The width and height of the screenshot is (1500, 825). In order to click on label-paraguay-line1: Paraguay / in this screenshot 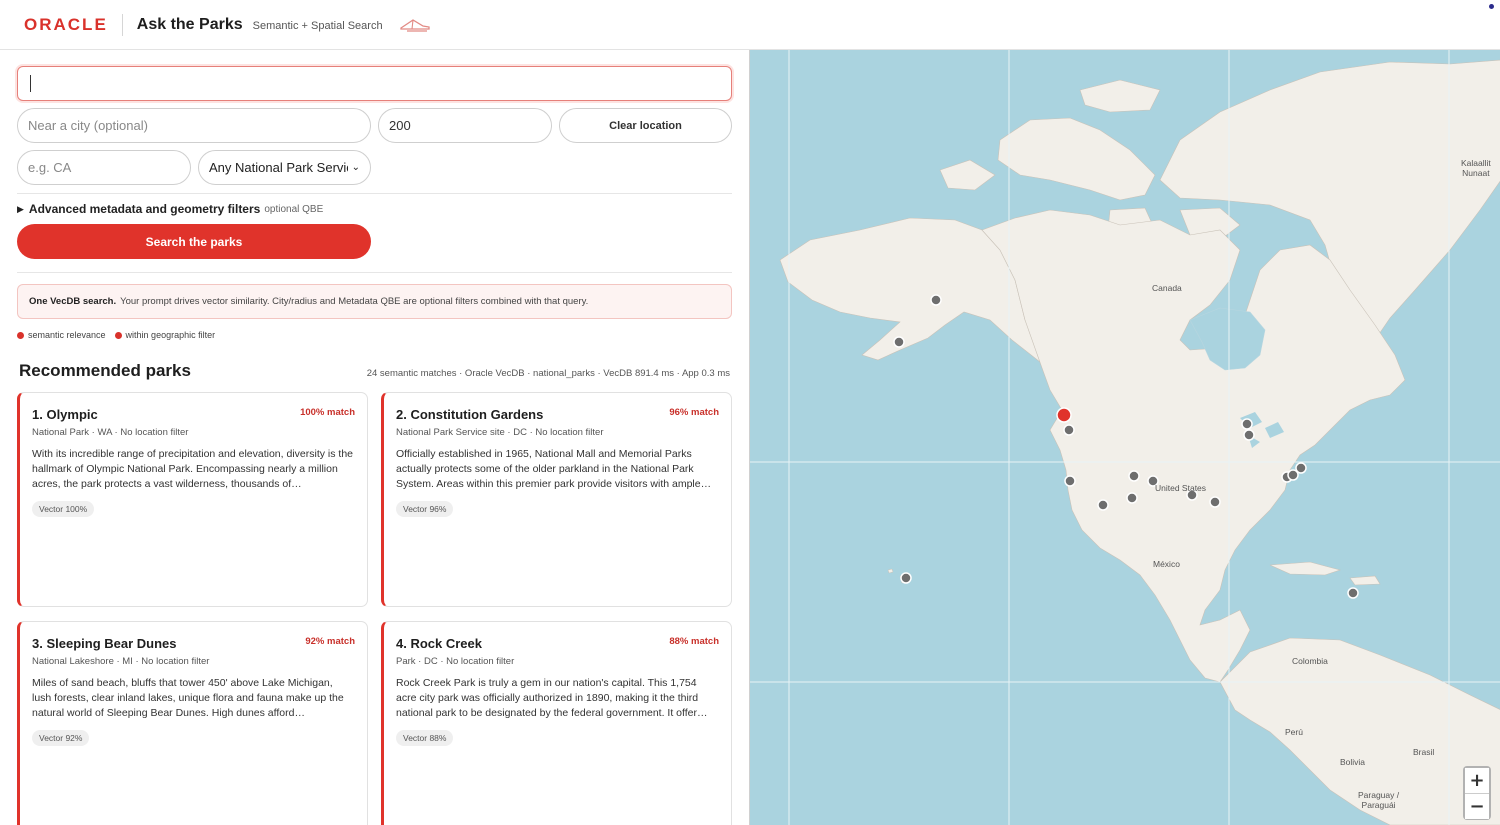, I will do `click(1379, 795)`.